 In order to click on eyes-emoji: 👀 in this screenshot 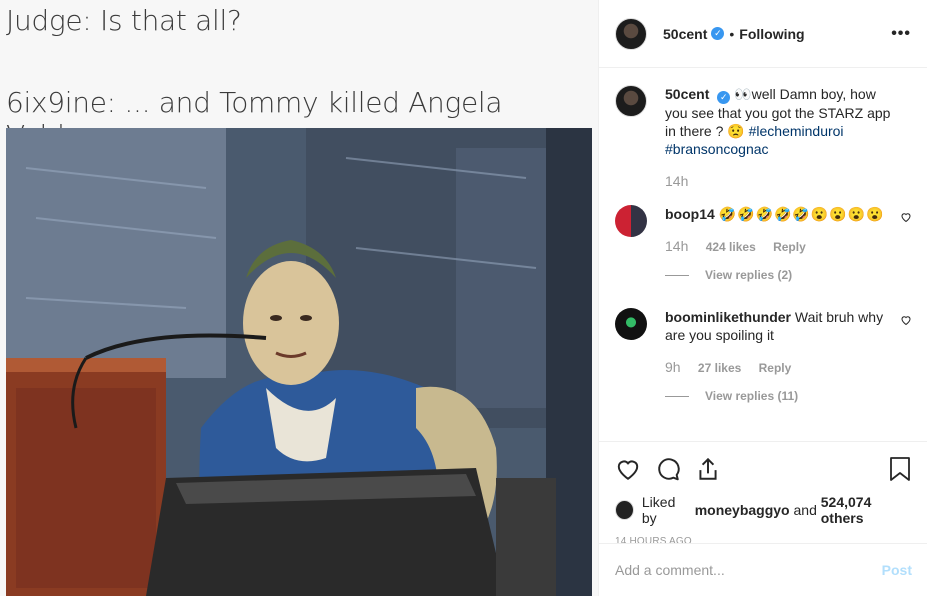, I will do `click(743, 94)`.